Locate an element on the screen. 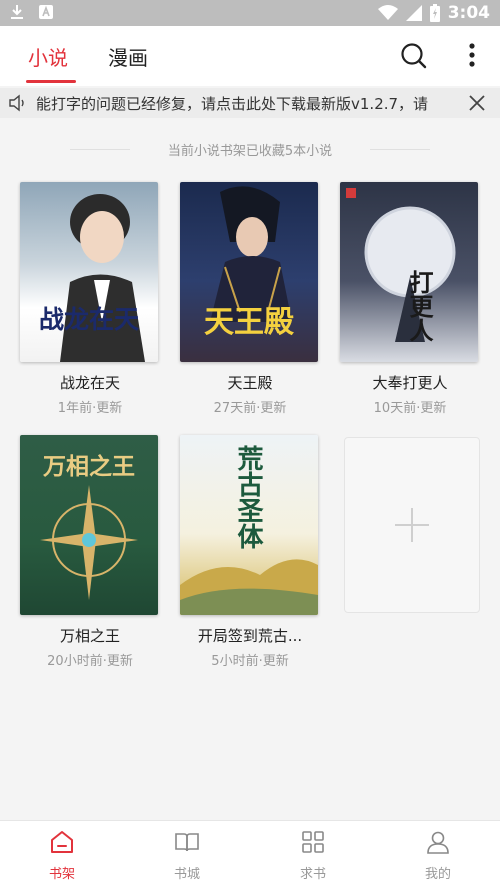  book-store-icon is located at coordinates (187, 842).